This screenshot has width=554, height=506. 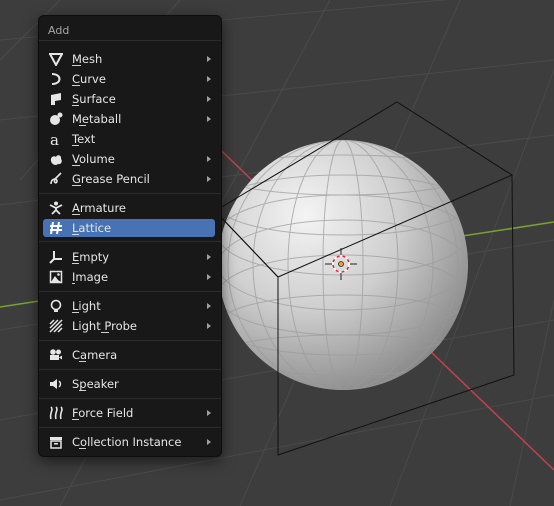 I want to click on menu-item-light-probe: Light Probe, so click(x=129, y=326).